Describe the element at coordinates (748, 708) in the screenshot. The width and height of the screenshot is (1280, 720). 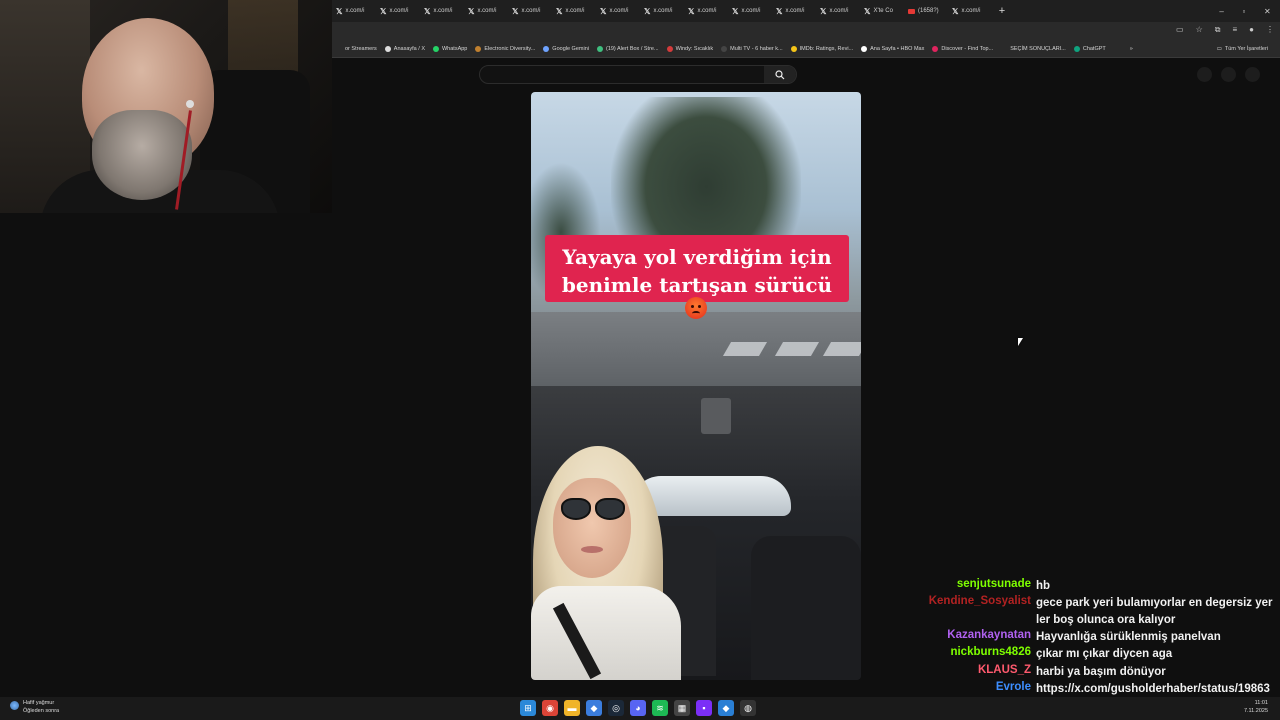
I see `obs-icon: ◍` at that location.